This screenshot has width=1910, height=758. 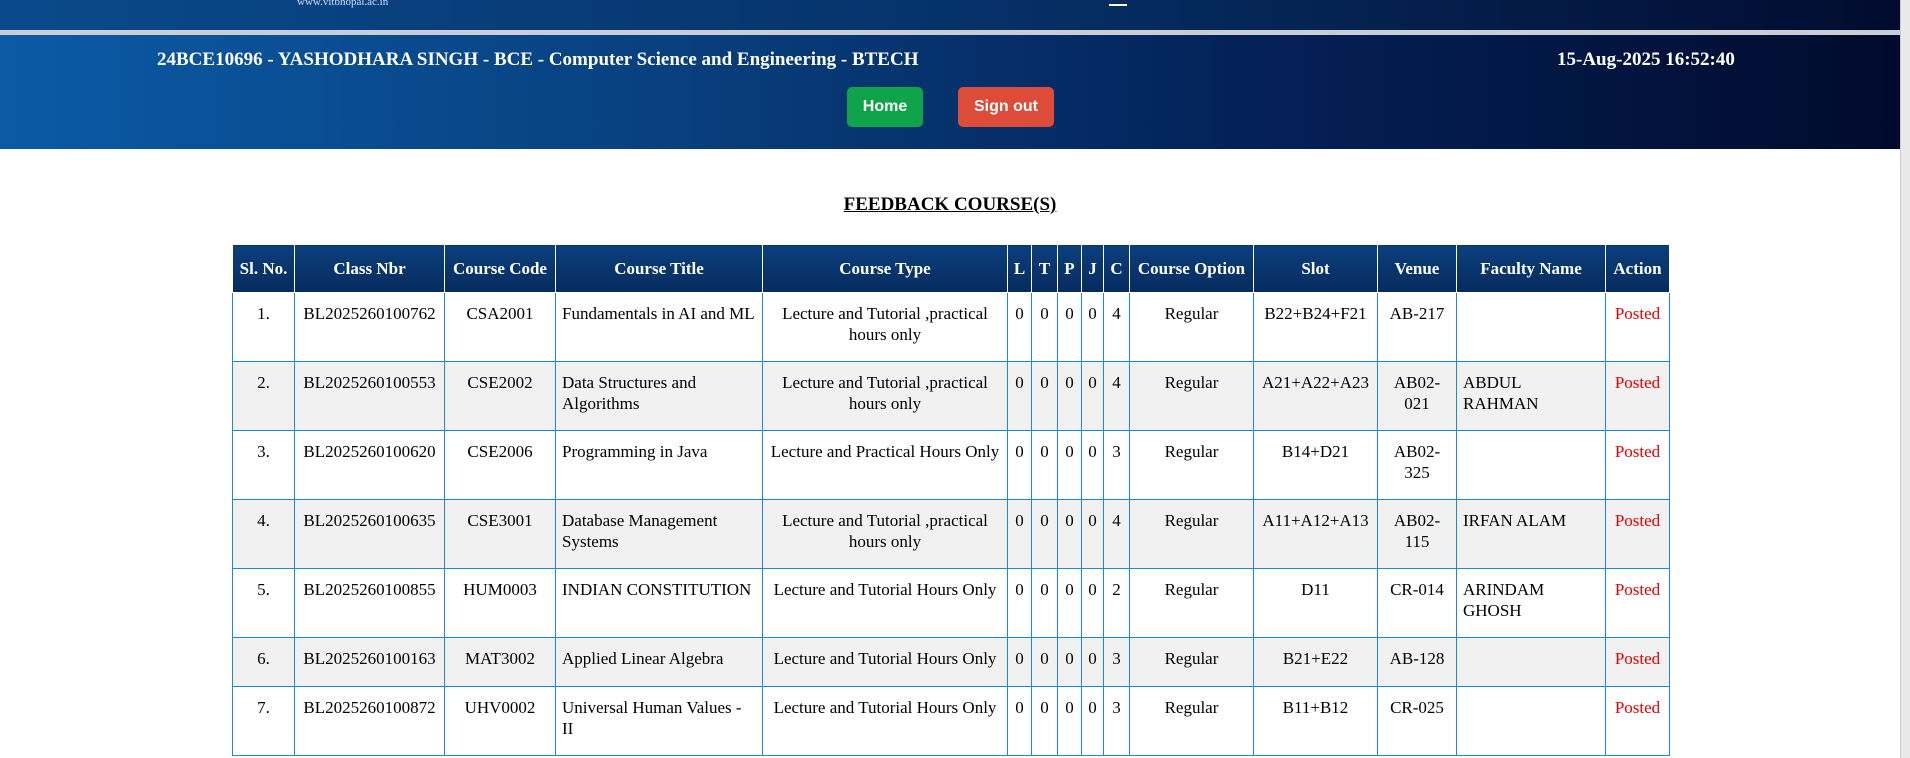 I want to click on sign-out-button: Sign out, so click(x=1006, y=107).